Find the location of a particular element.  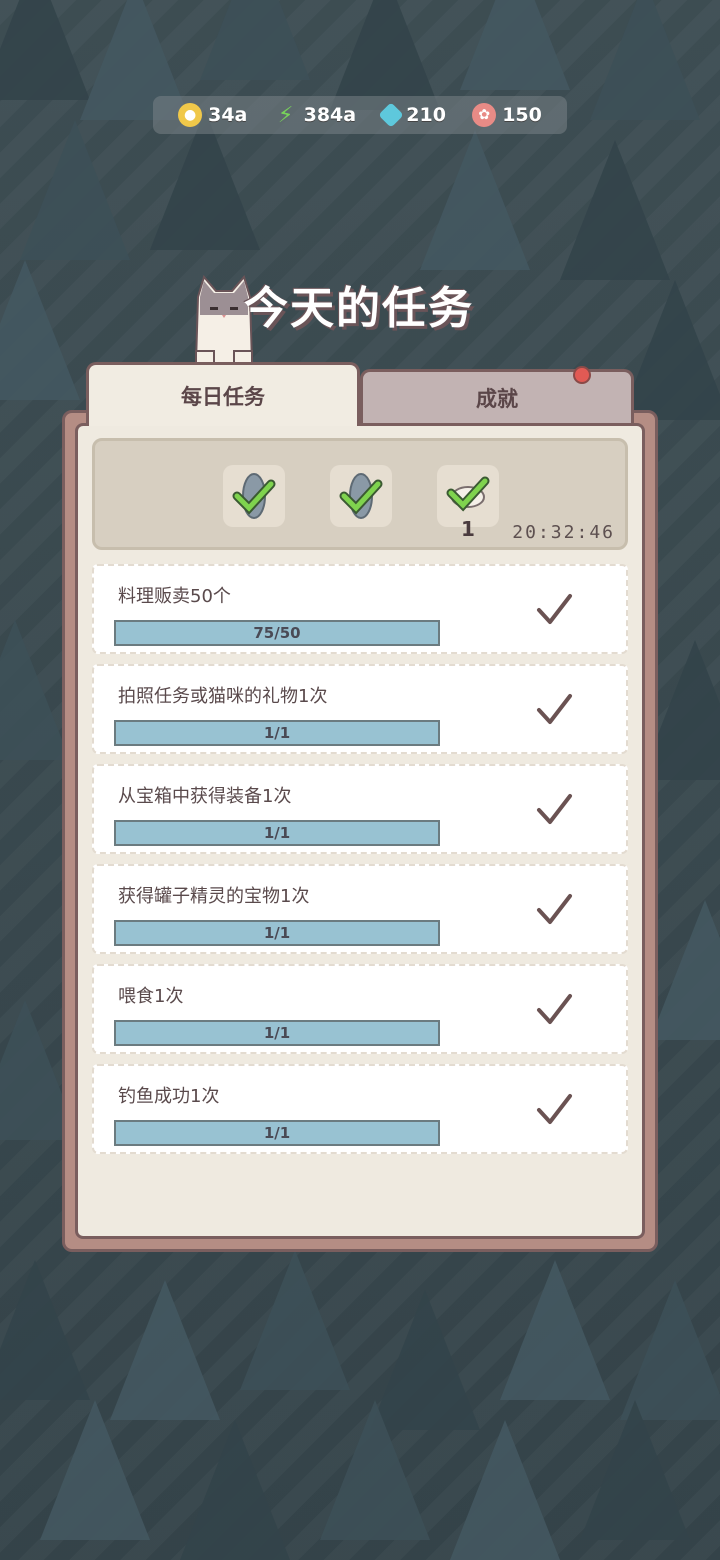

gem-value: 210 is located at coordinates (426, 115).